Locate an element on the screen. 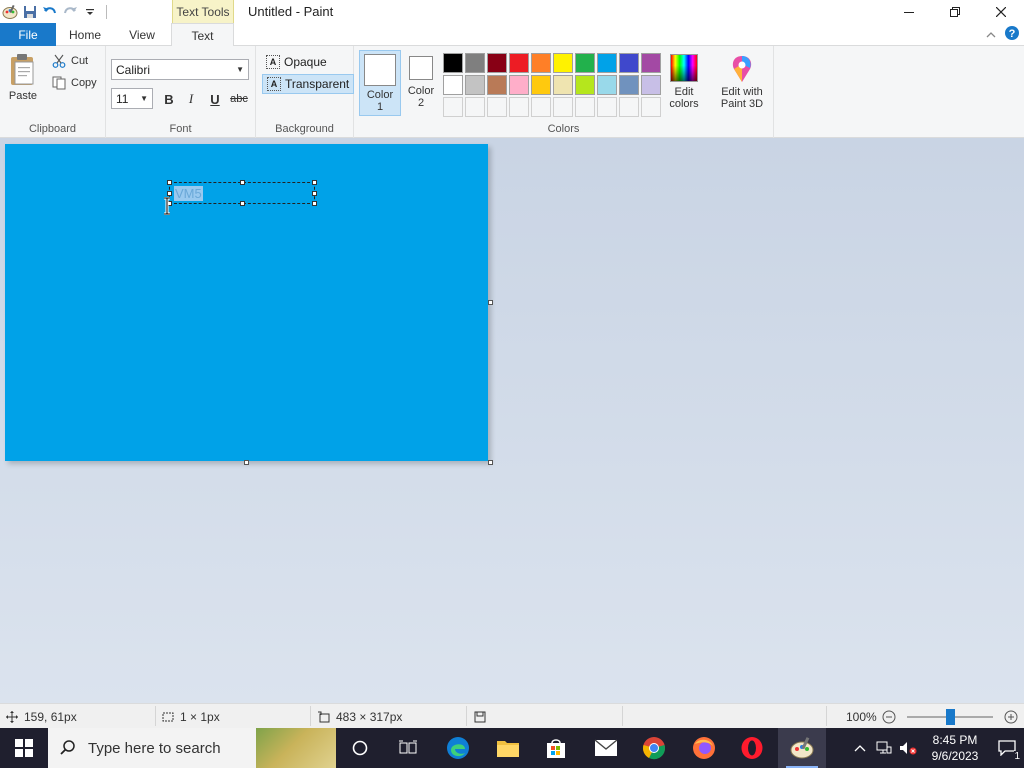  color1-button: Color 1 is located at coordinates (380, 83).